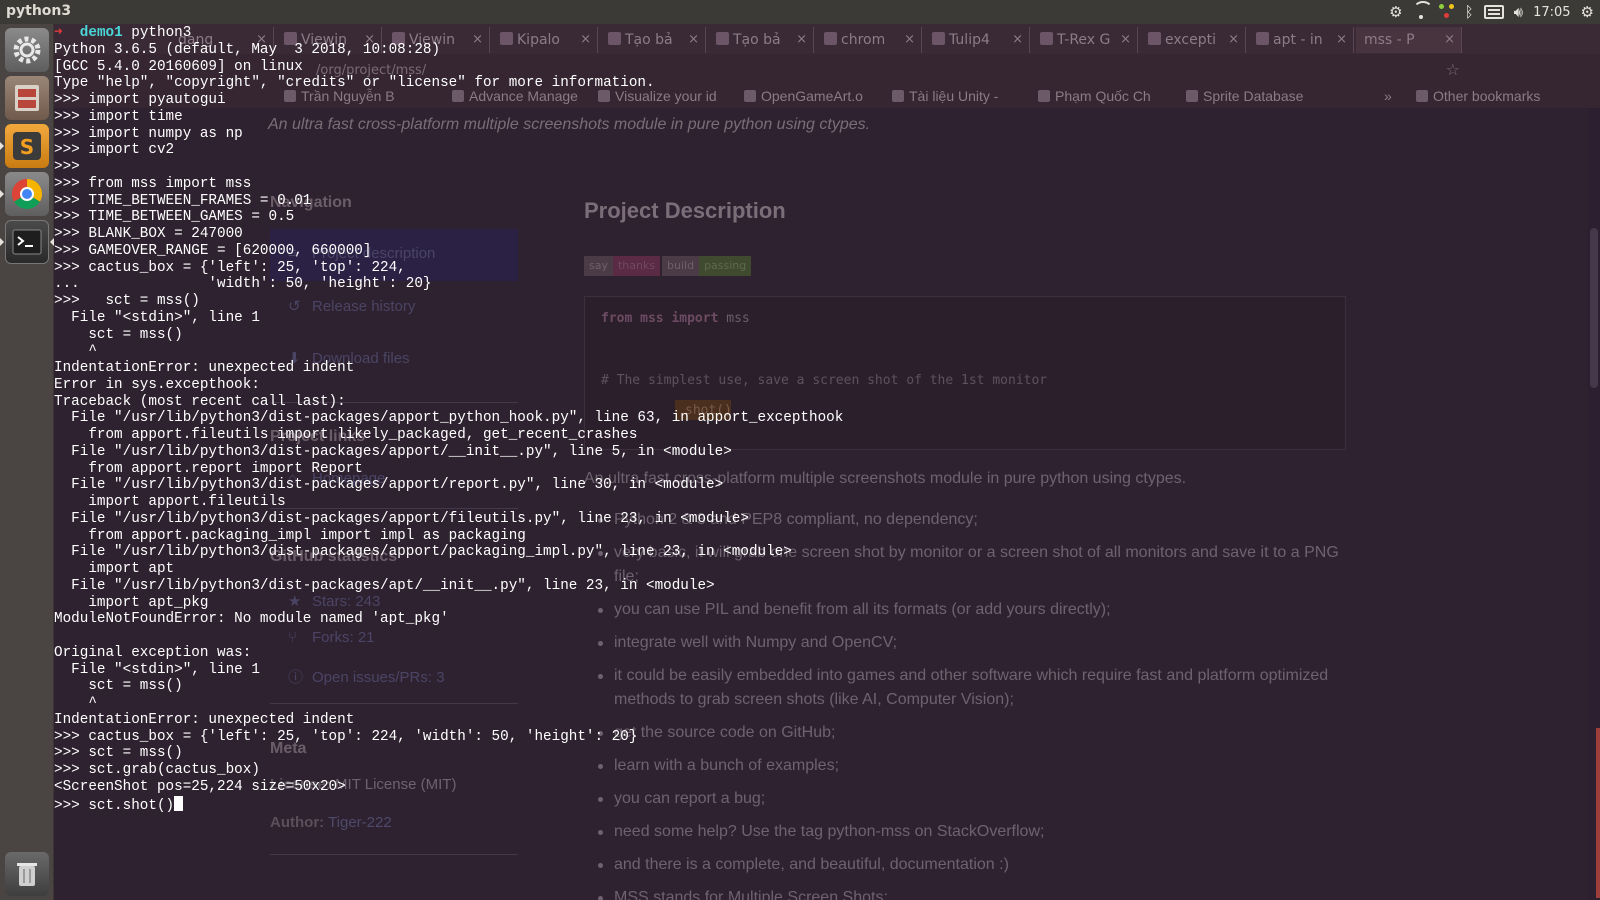  I want to click on other-bookmarks: Other bookmarks, so click(1478, 96).